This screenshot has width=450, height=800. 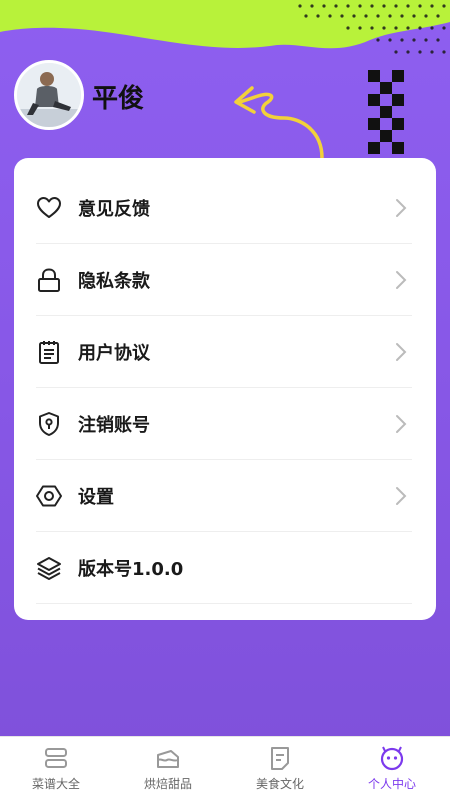 I want to click on menu-item-agreement: 用户协议, so click(x=224, y=352).